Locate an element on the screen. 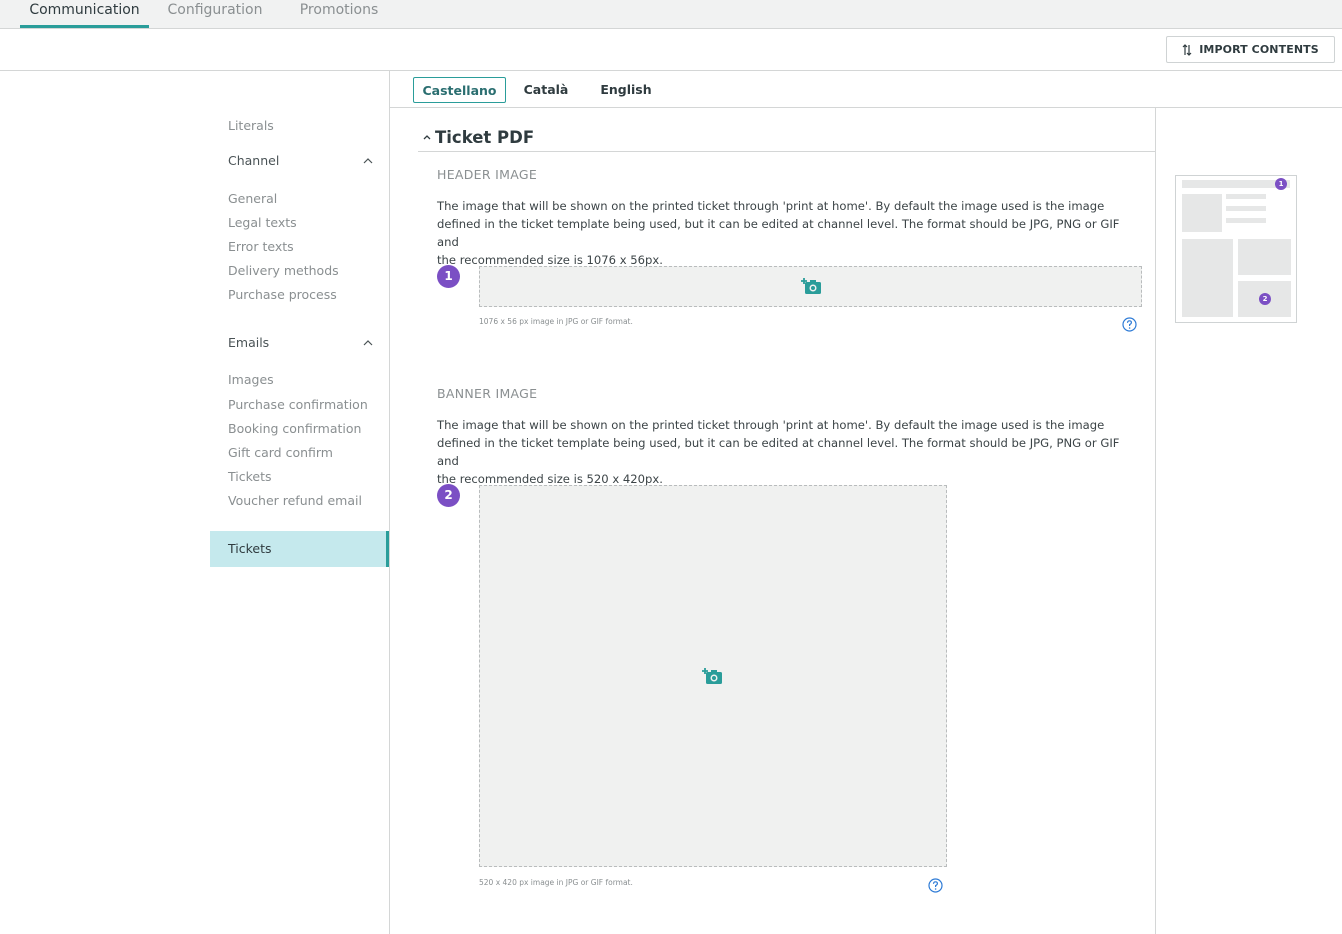 The height and width of the screenshot is (934, 1342). sidebar-item-gift-card-confirm: Gift card confirm is located at coordinates (280, 452).